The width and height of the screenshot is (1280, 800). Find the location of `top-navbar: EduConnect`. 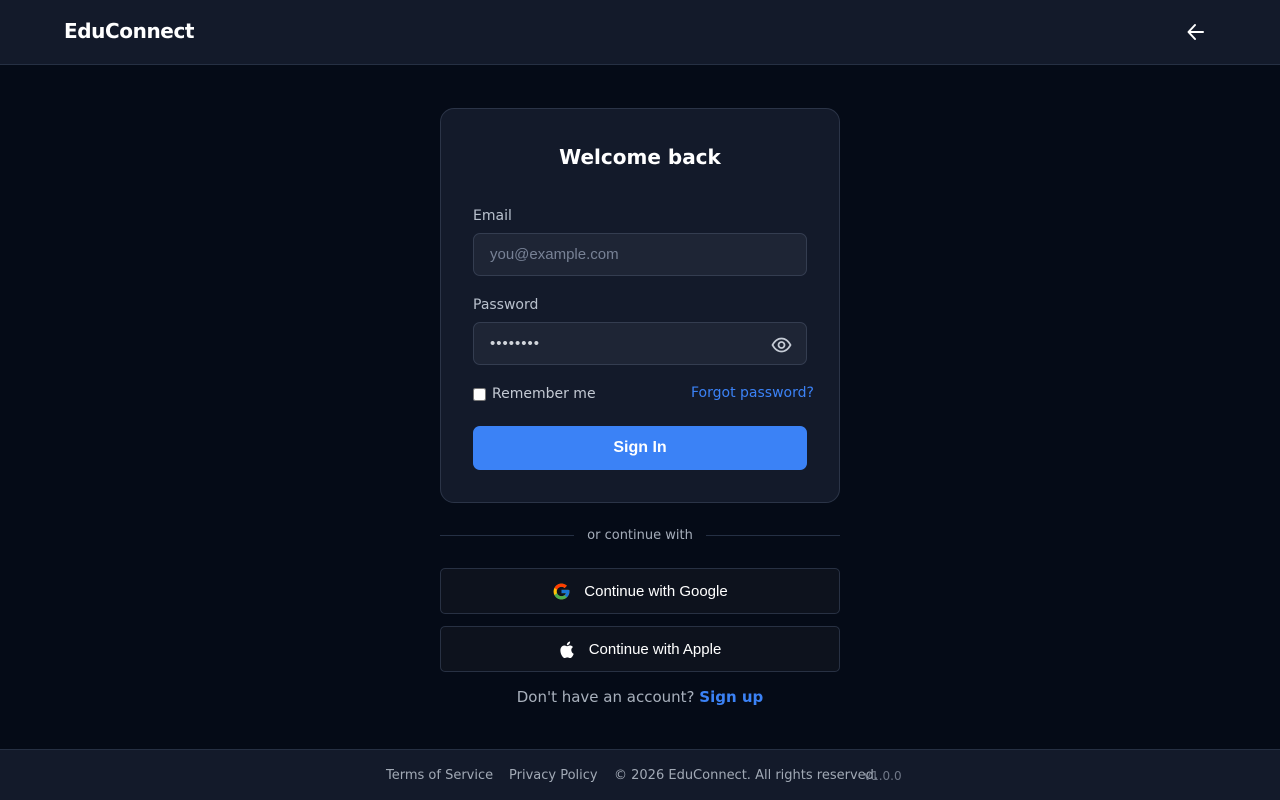

top-navbar: EduConnect is located at coordinates (640, 32).